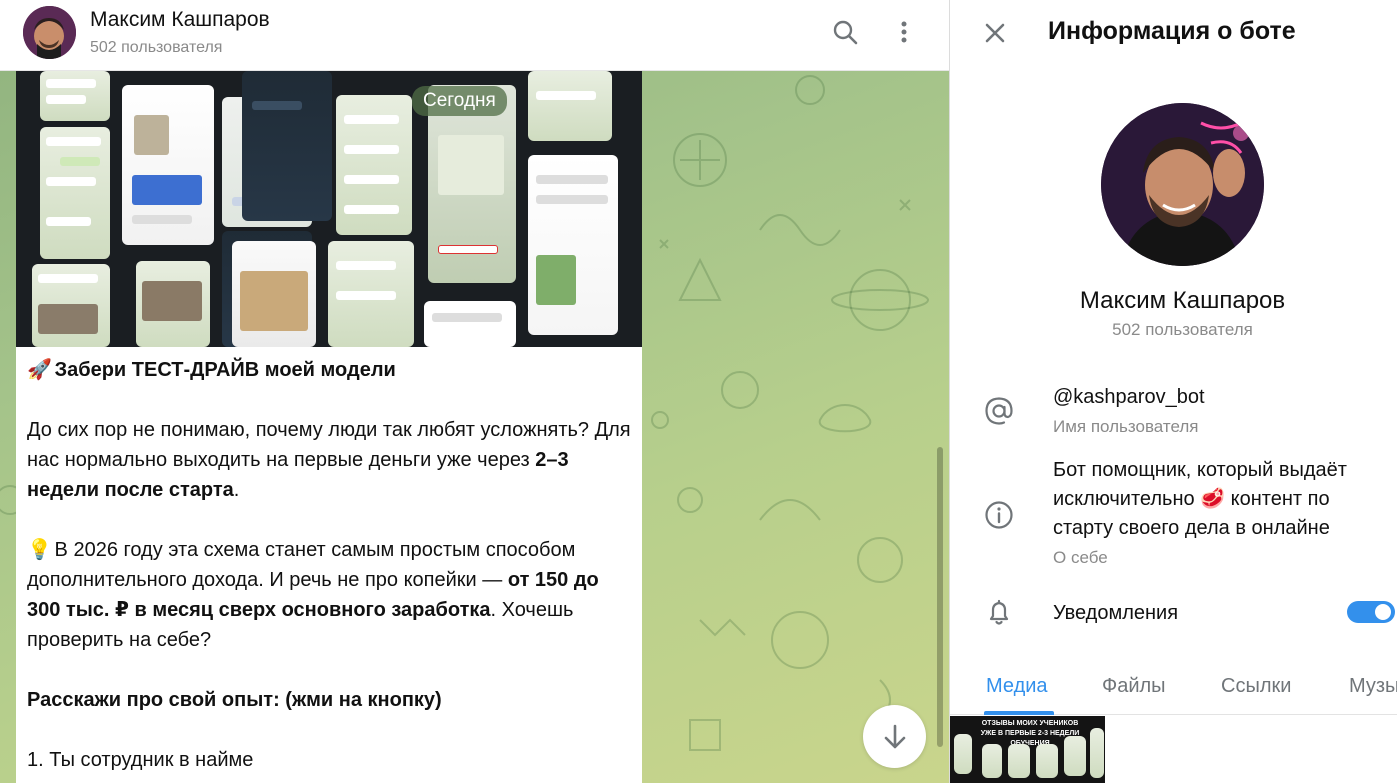 This screenshot has width=1397, height=783. Describe the element at coordinates (180, 20) in the screenshot. I see `chat-title: Максим Кашпаров` at that location.